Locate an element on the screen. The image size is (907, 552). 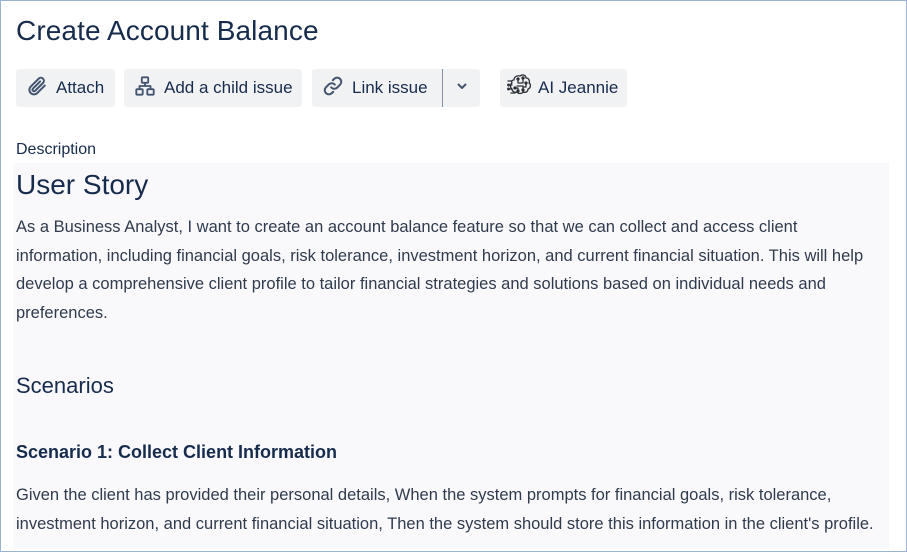
link-issue-dropdown-button is located at coordinates (461, 88).